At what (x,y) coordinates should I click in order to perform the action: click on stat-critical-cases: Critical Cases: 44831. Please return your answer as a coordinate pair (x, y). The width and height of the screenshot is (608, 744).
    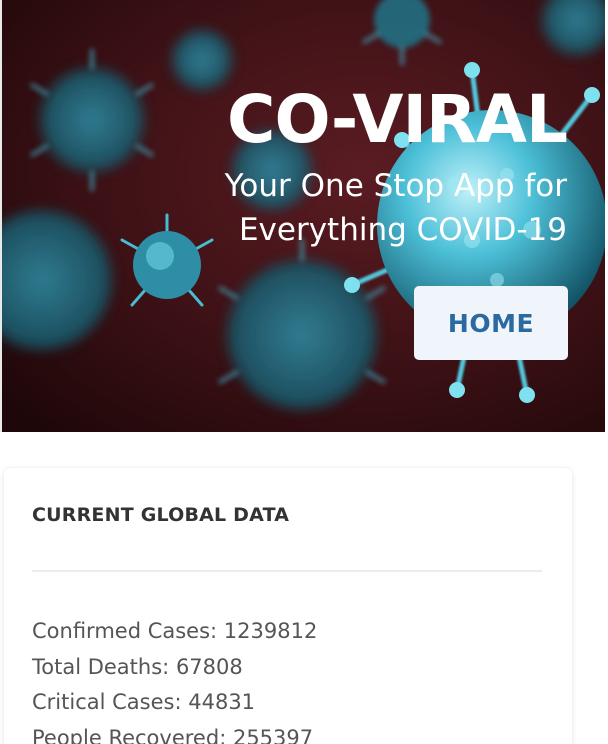
    Looking at the image, I should click on (144, 702).